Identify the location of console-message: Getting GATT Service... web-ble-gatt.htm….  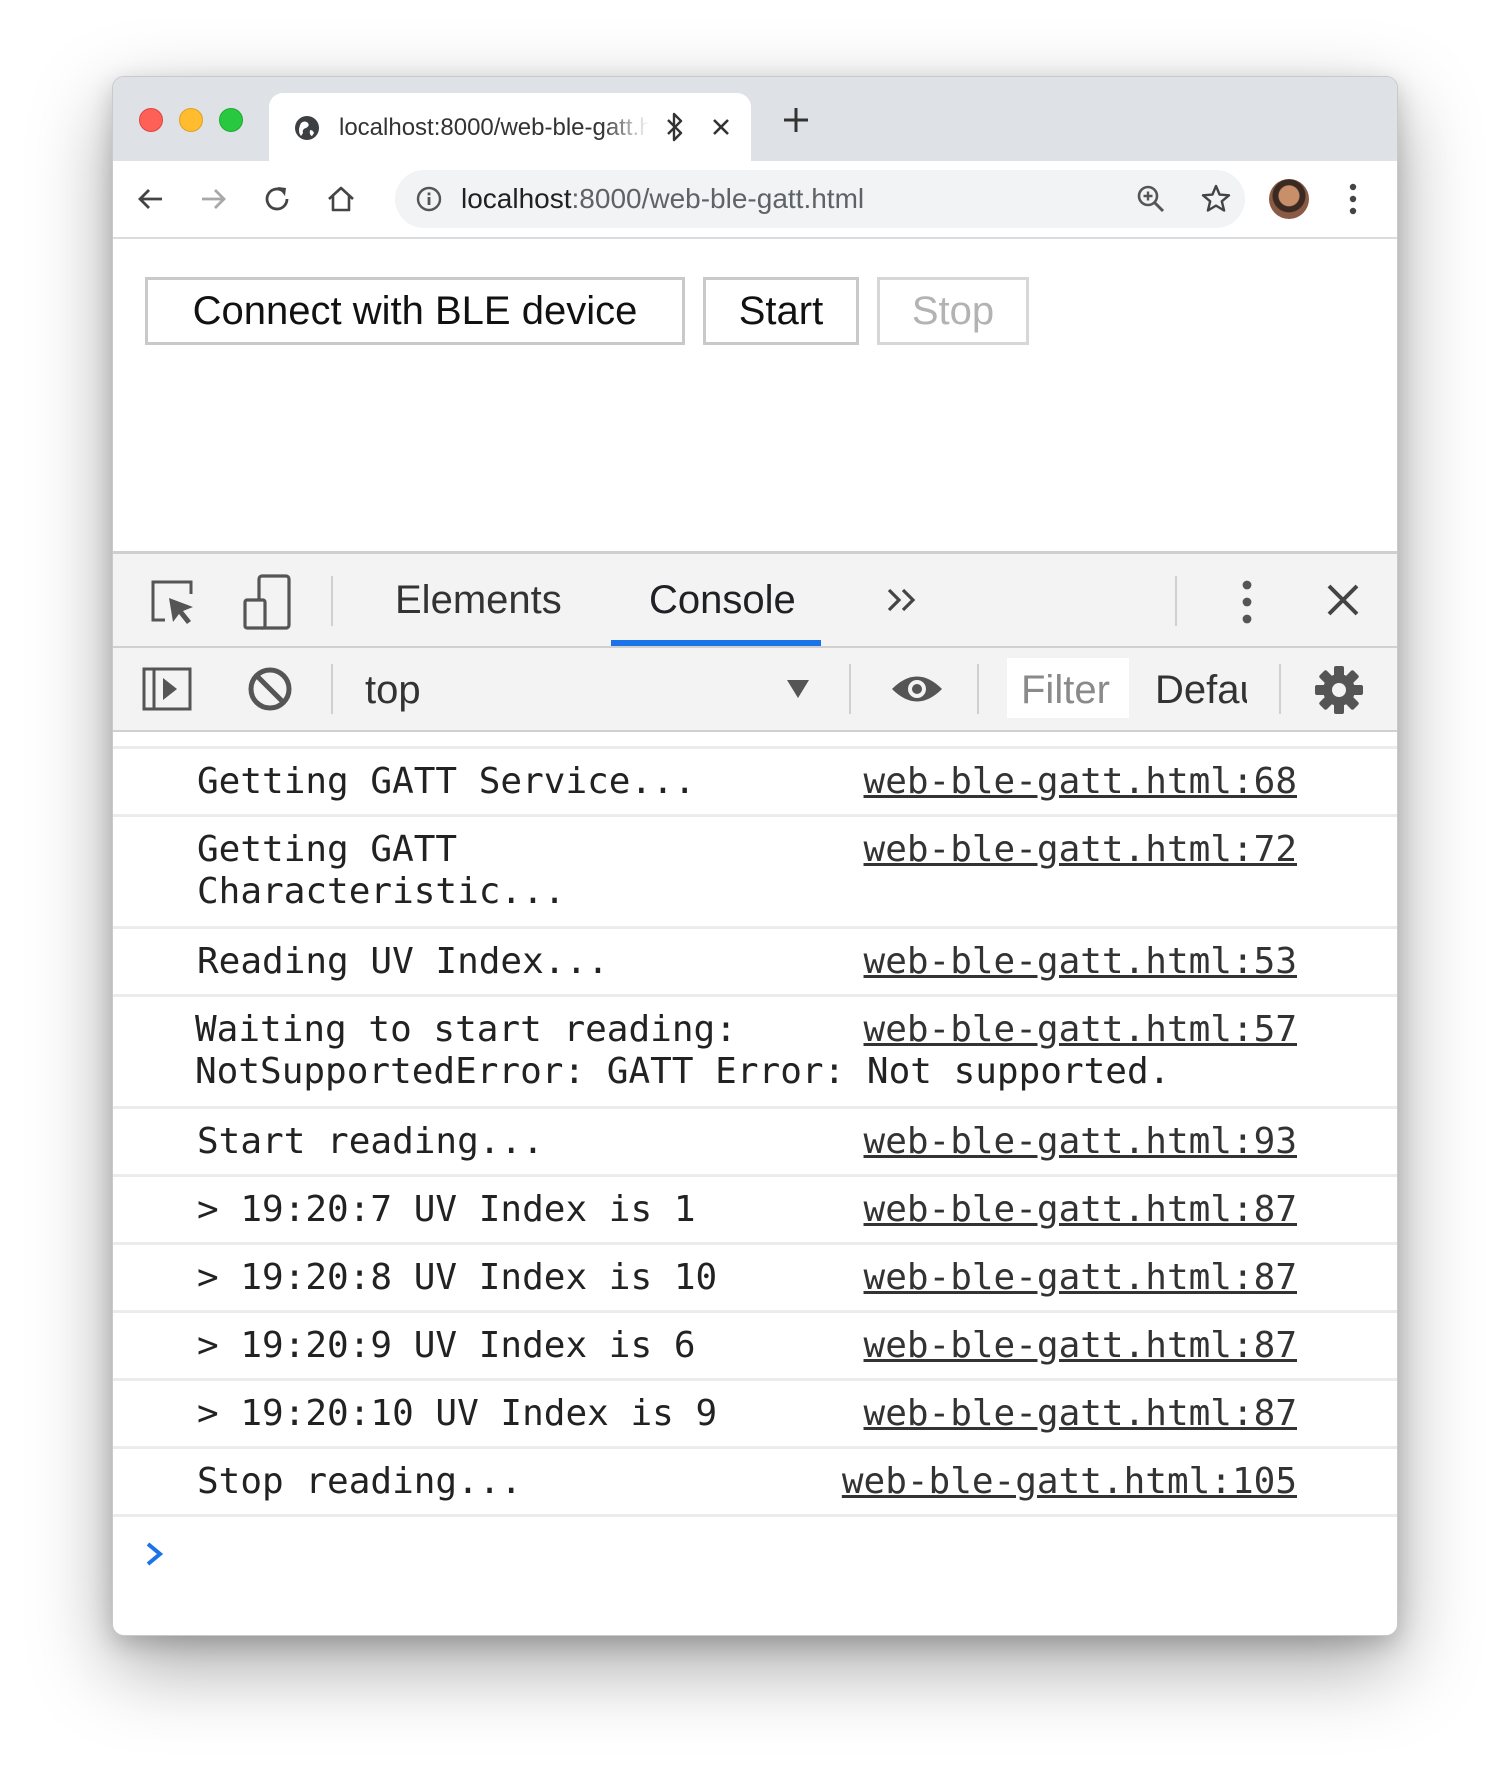
(755, 783).